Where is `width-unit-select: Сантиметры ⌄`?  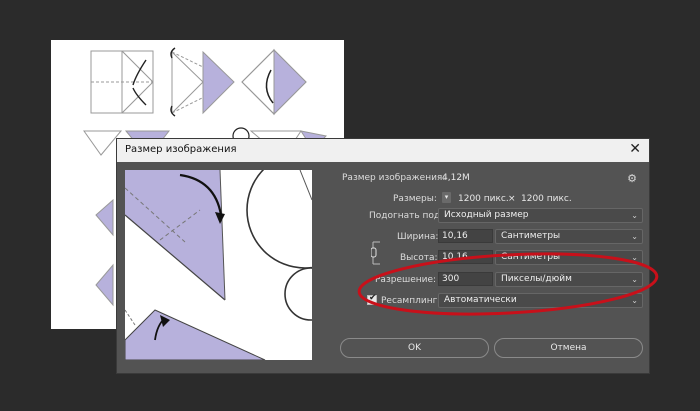 width-unit-select: Сантиметры ⌄ is located at coordinates (569, 236).